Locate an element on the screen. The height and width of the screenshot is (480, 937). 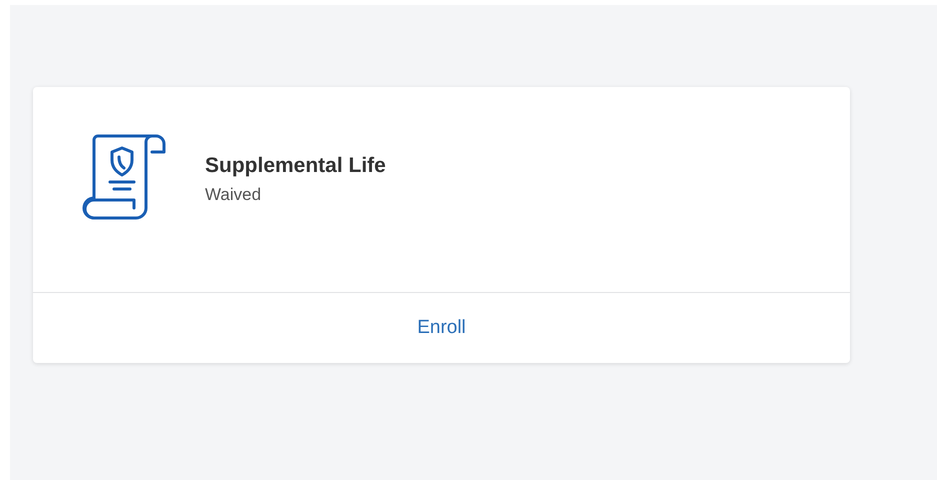
benefit-title: Supplemental Life is located at coordinates (295, 166).